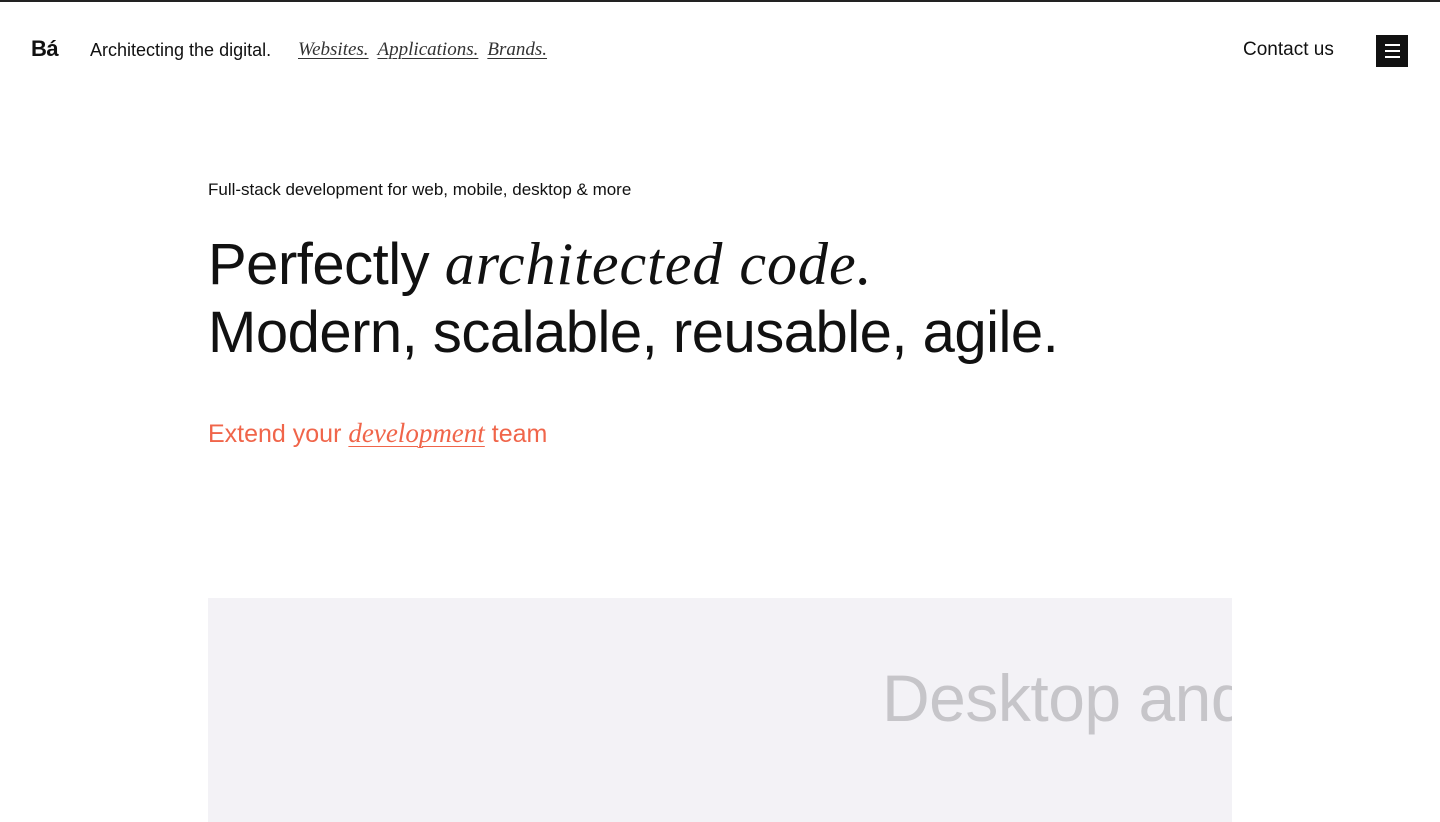 This screenshot has height=822, width=1440. I want to click on headline-line2: Modern, scalable, reusable, agile., so click(633, 332).